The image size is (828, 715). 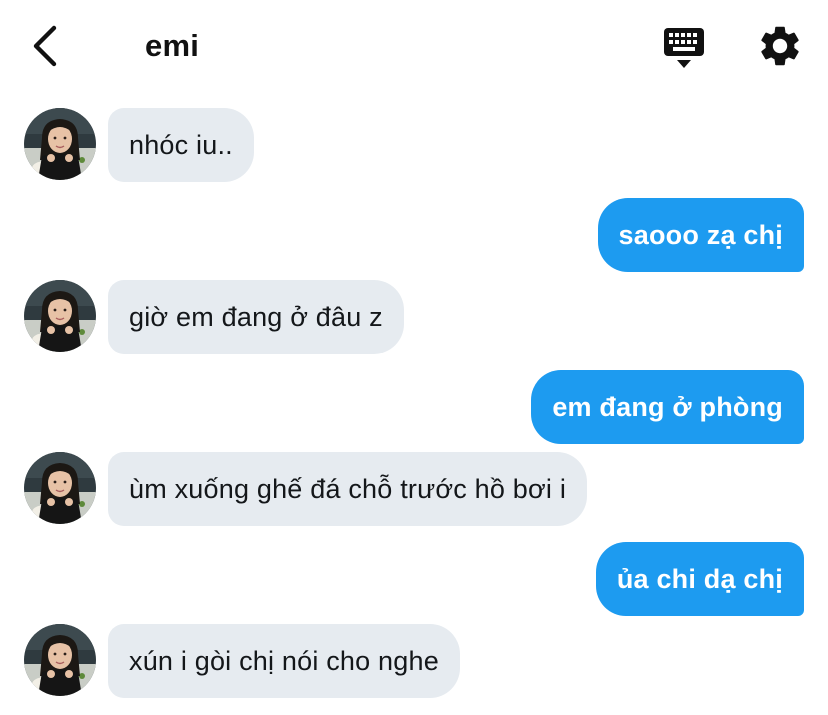 What do you see at coordinates (181, 145) in the screenshot?
I see `incoming-message-bubble: nhóc iu..` at bounding box center [181, 145].